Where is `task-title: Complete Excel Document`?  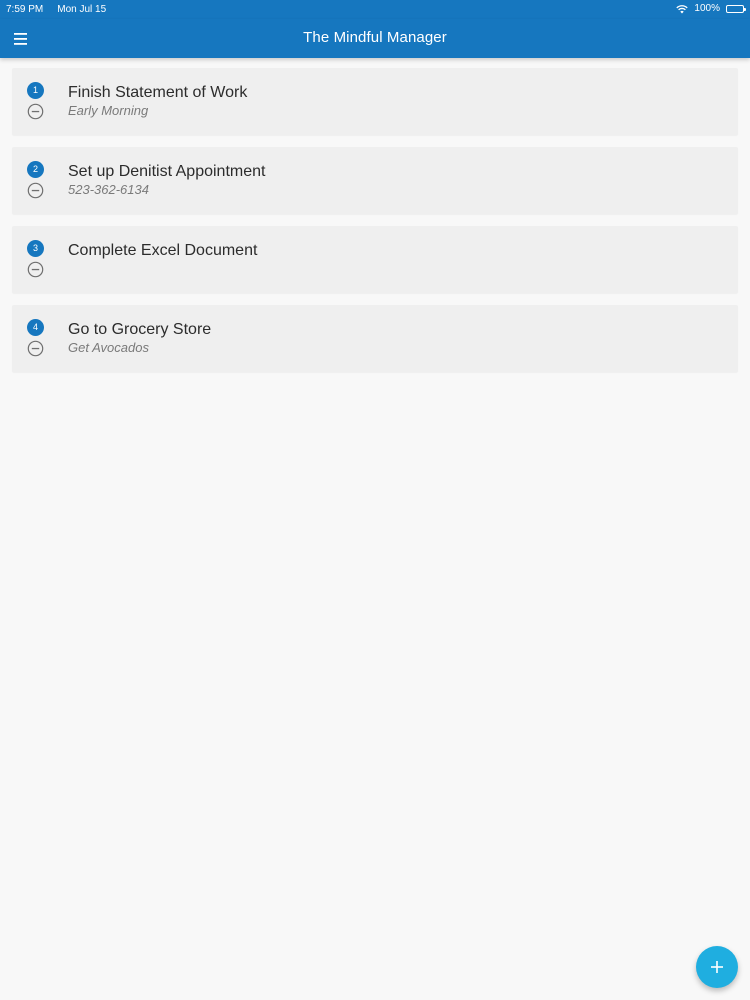
task-title: Complete Excel Document is located at coordinates (163, 250).